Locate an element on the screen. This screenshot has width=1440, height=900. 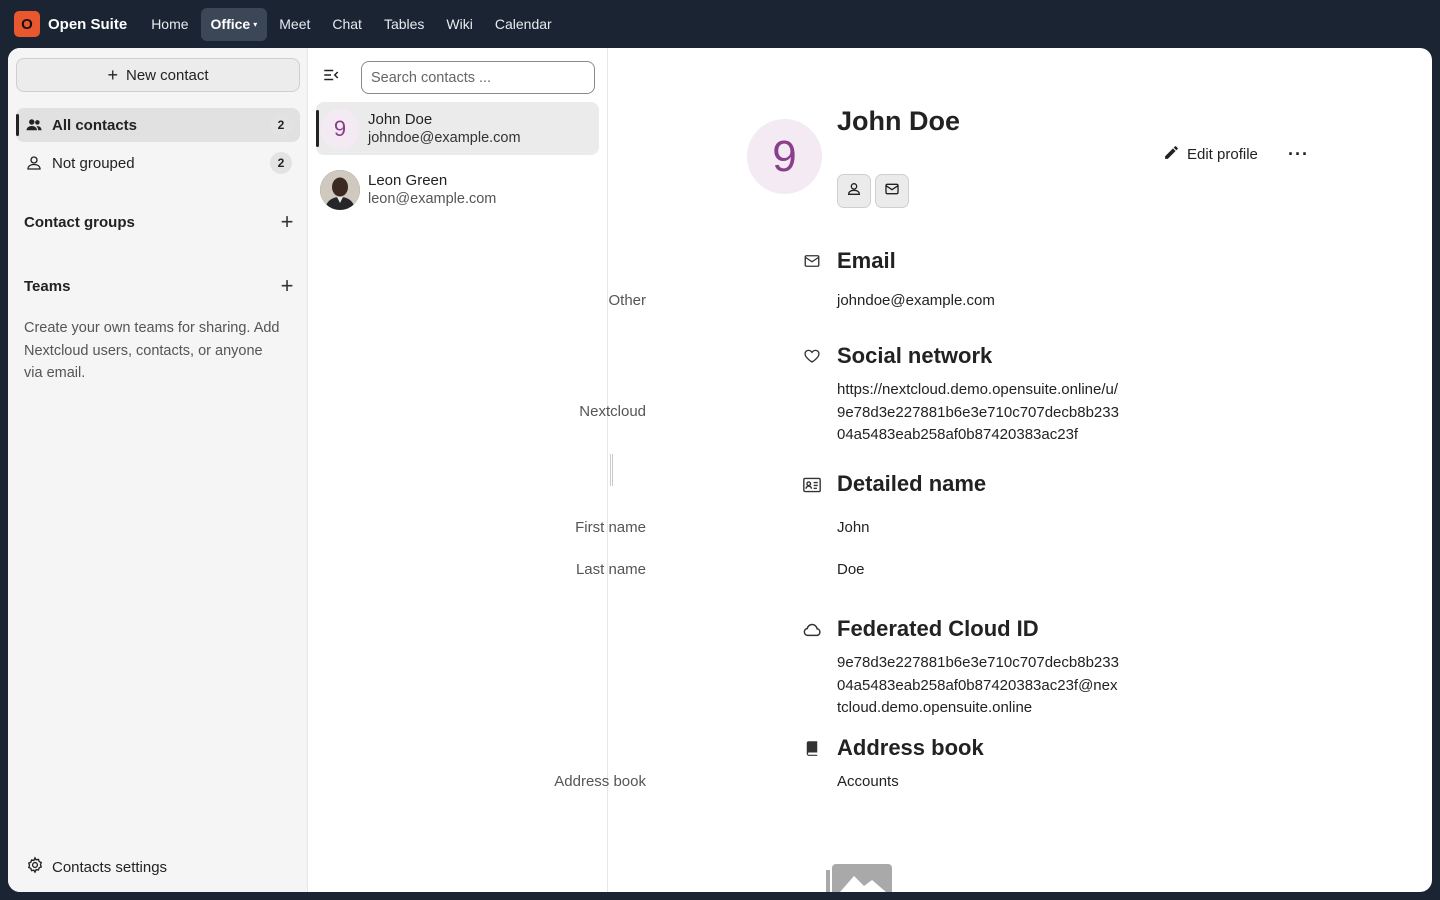
email-section-title: Email is located at coordinates (866, 260).